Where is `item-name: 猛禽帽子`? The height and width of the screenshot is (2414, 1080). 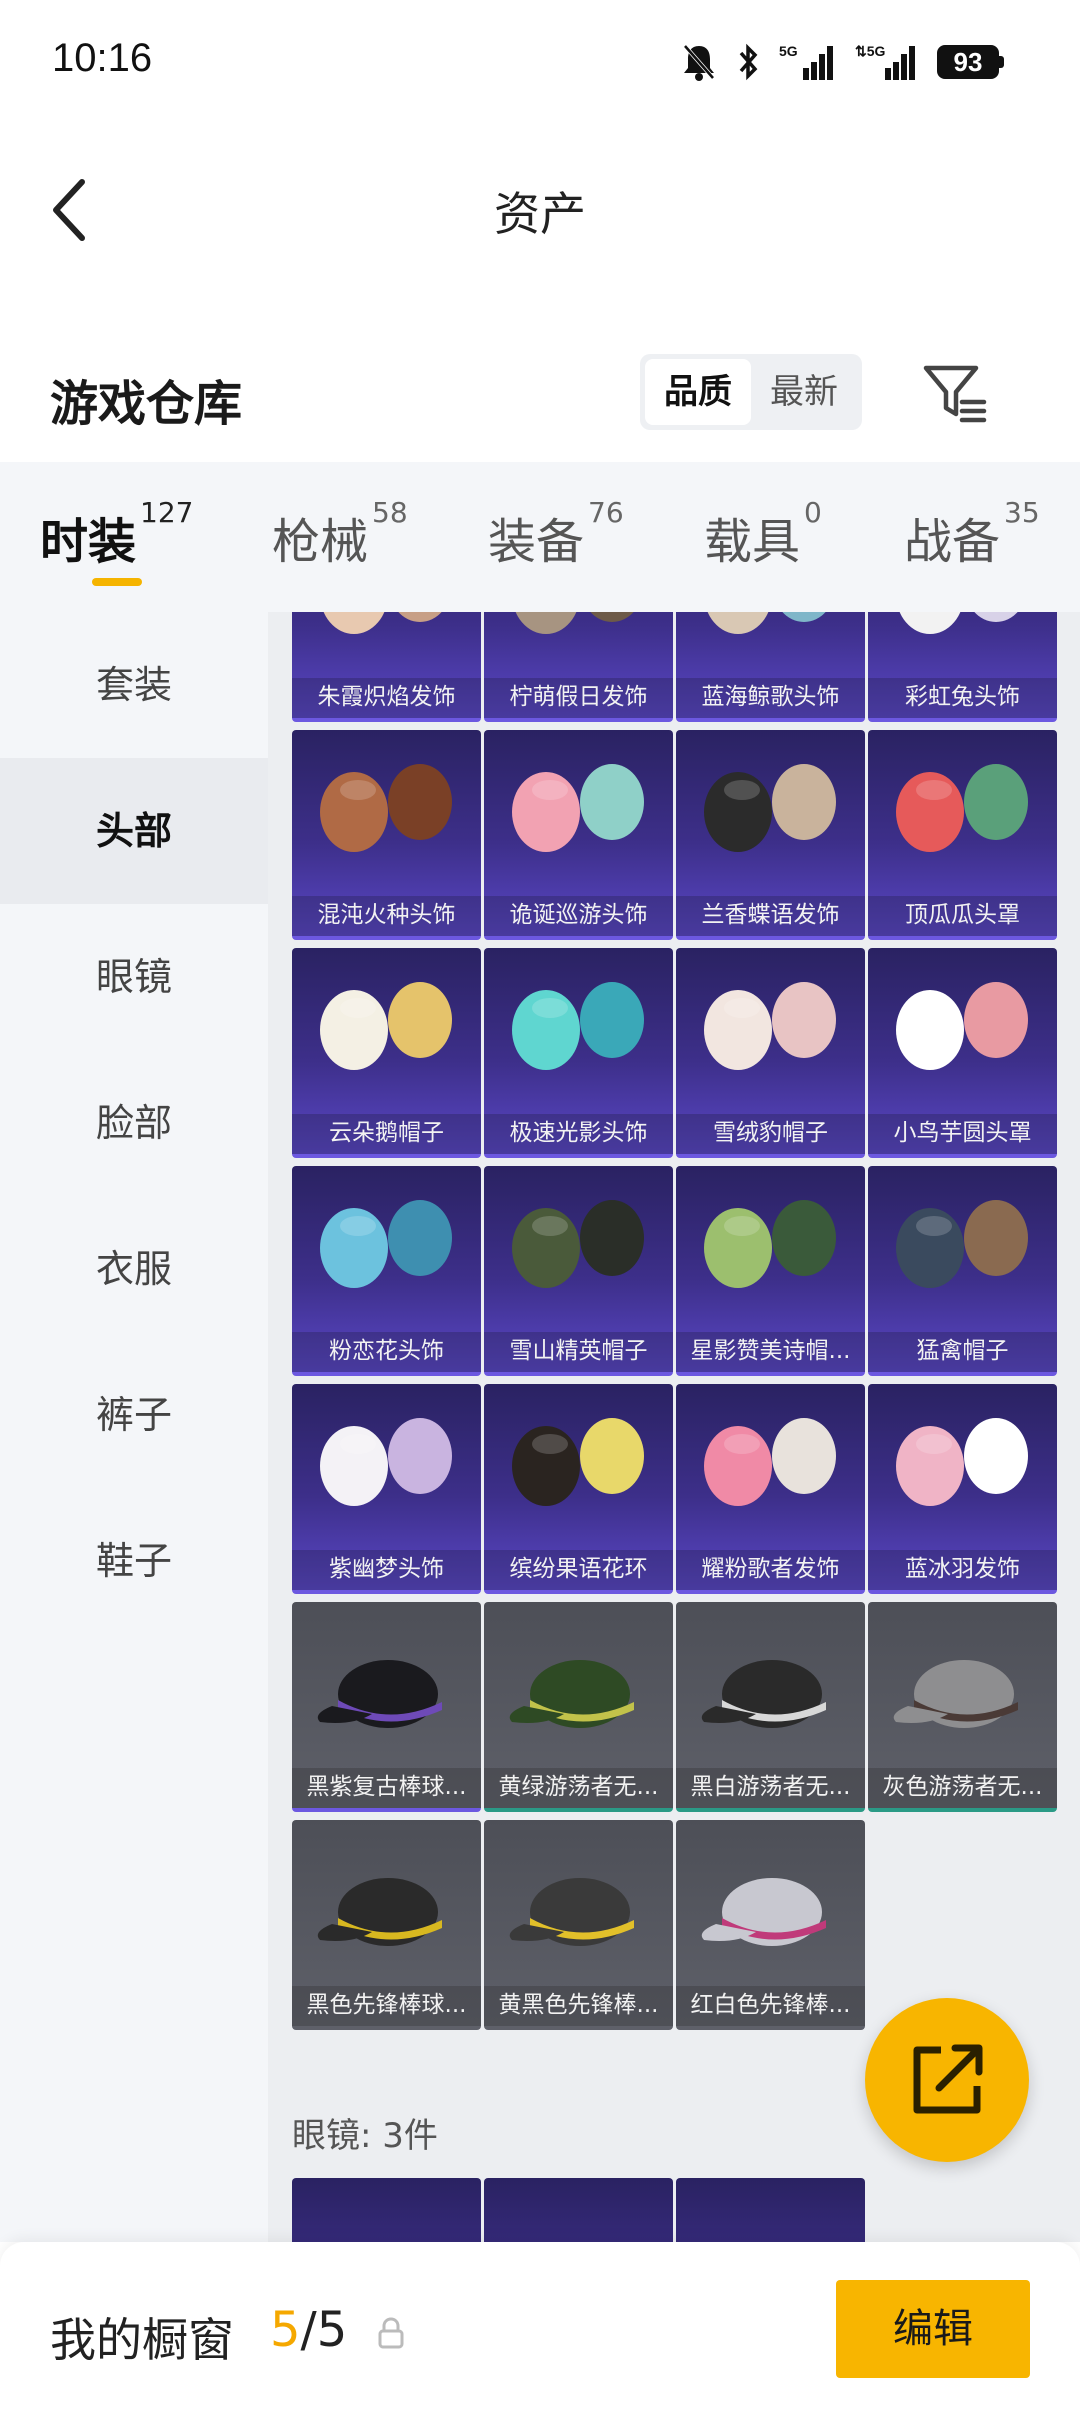
item-name: 猛禽帽子 is located at coordinates (962, 1352).